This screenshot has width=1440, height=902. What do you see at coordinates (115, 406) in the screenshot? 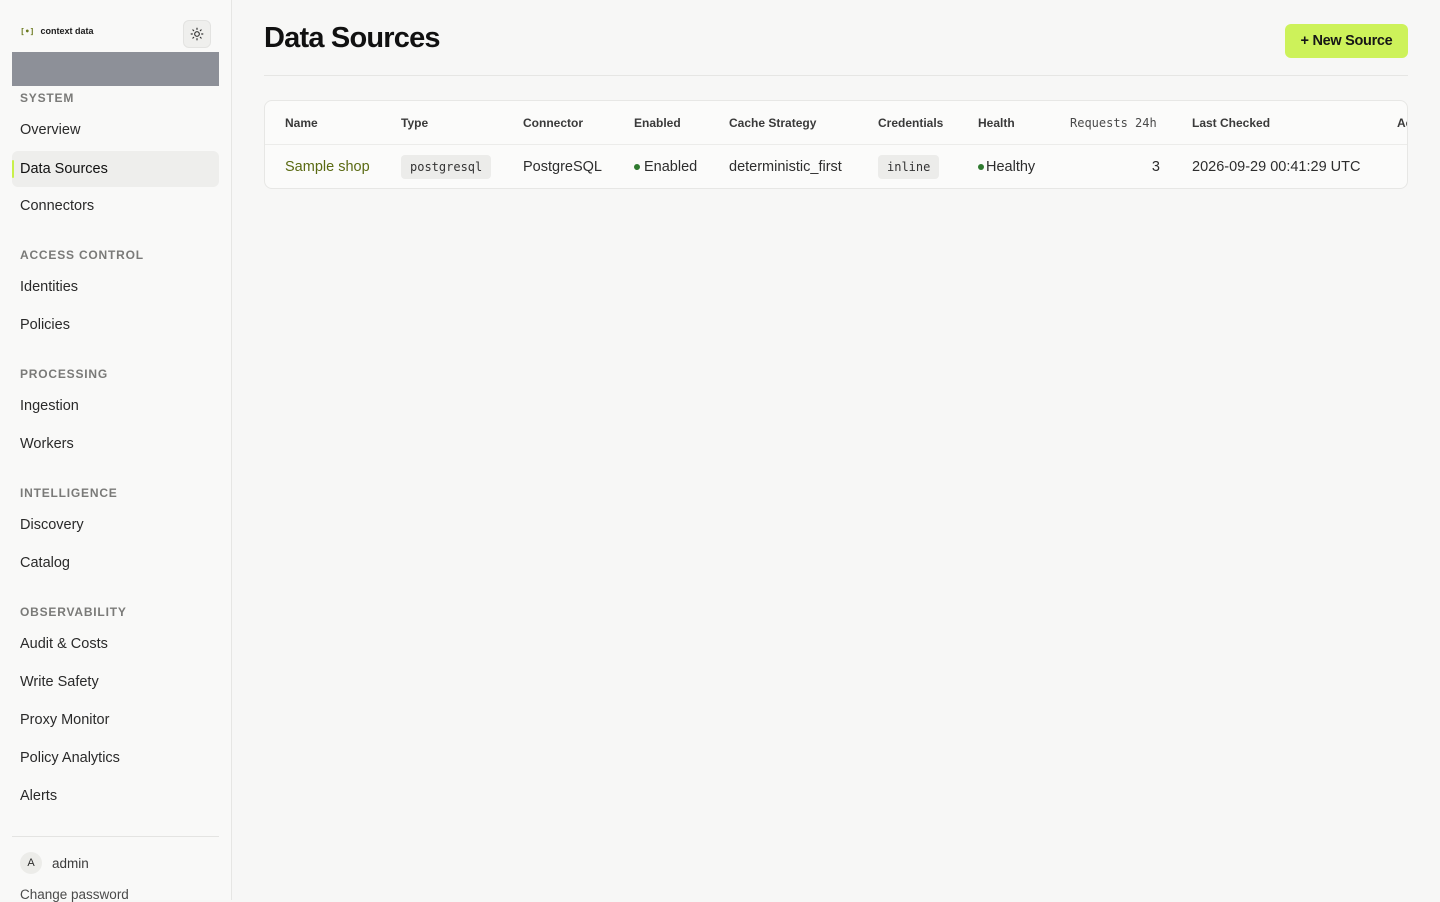
I see `sidebar-item-ingestion: Ingestion` at bounding box center [115, 406].